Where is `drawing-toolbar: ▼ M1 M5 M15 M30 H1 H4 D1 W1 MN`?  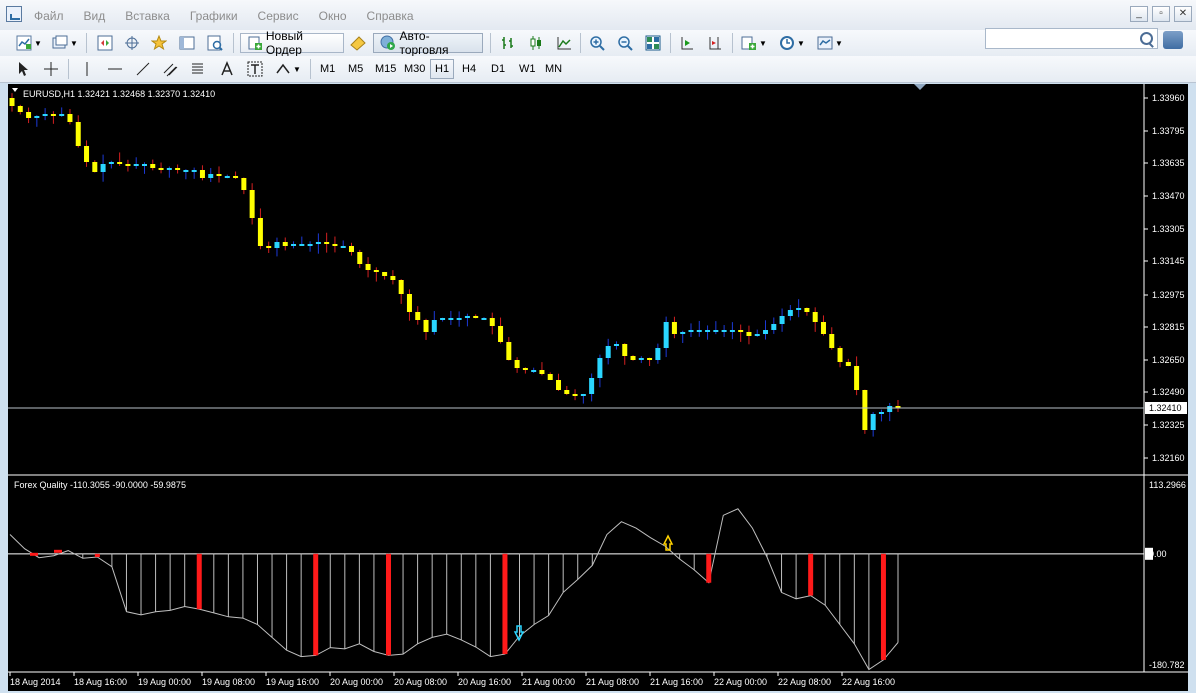 drawing-toolbar: ▼ M1 M5 M15 M30 H1 H4 D1 W1 MN is located at coordinates (598, 69).